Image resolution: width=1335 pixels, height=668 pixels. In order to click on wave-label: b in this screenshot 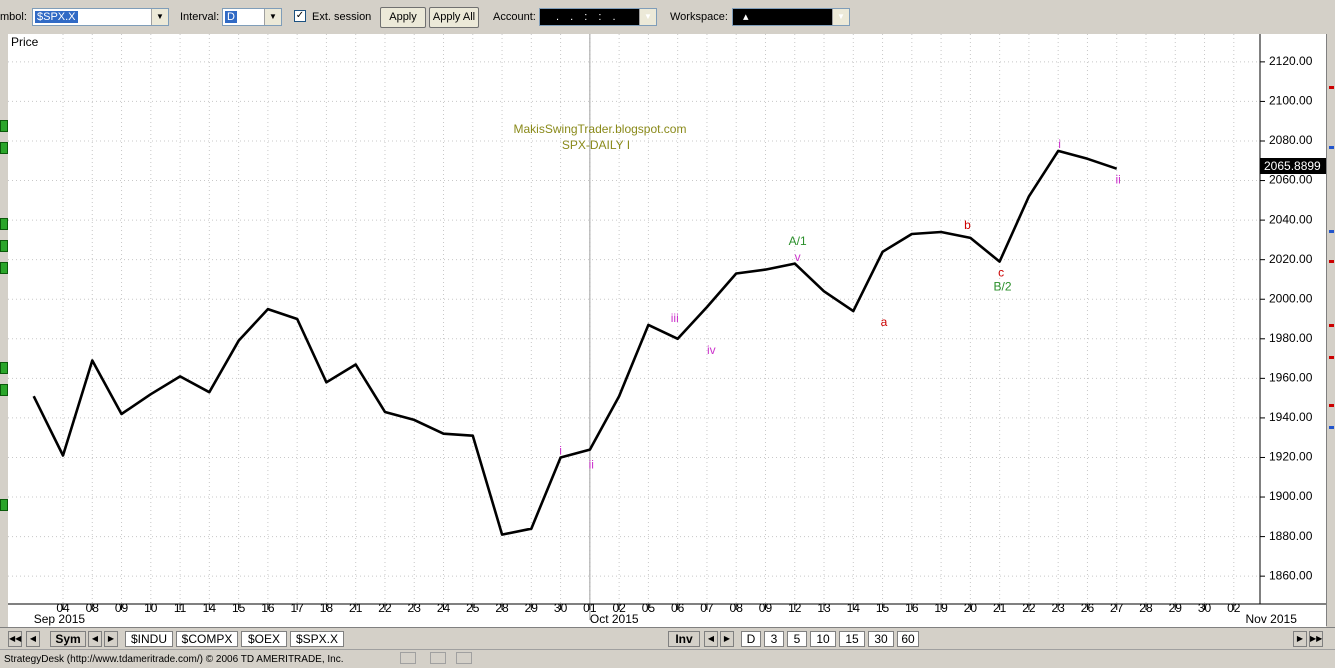, I will do `click(967, 225)`.